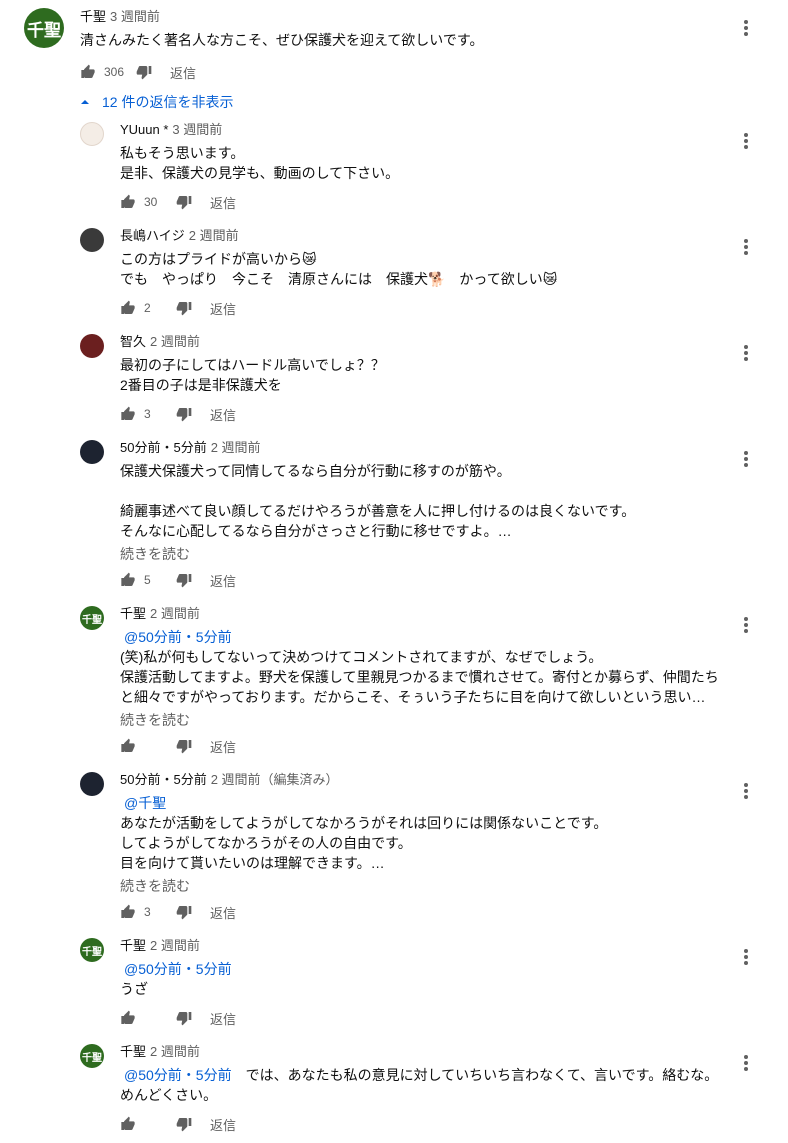 This screenshot has width=788, height=1143. I want to click on comment-actions: 306 返信, so click(138, 72).